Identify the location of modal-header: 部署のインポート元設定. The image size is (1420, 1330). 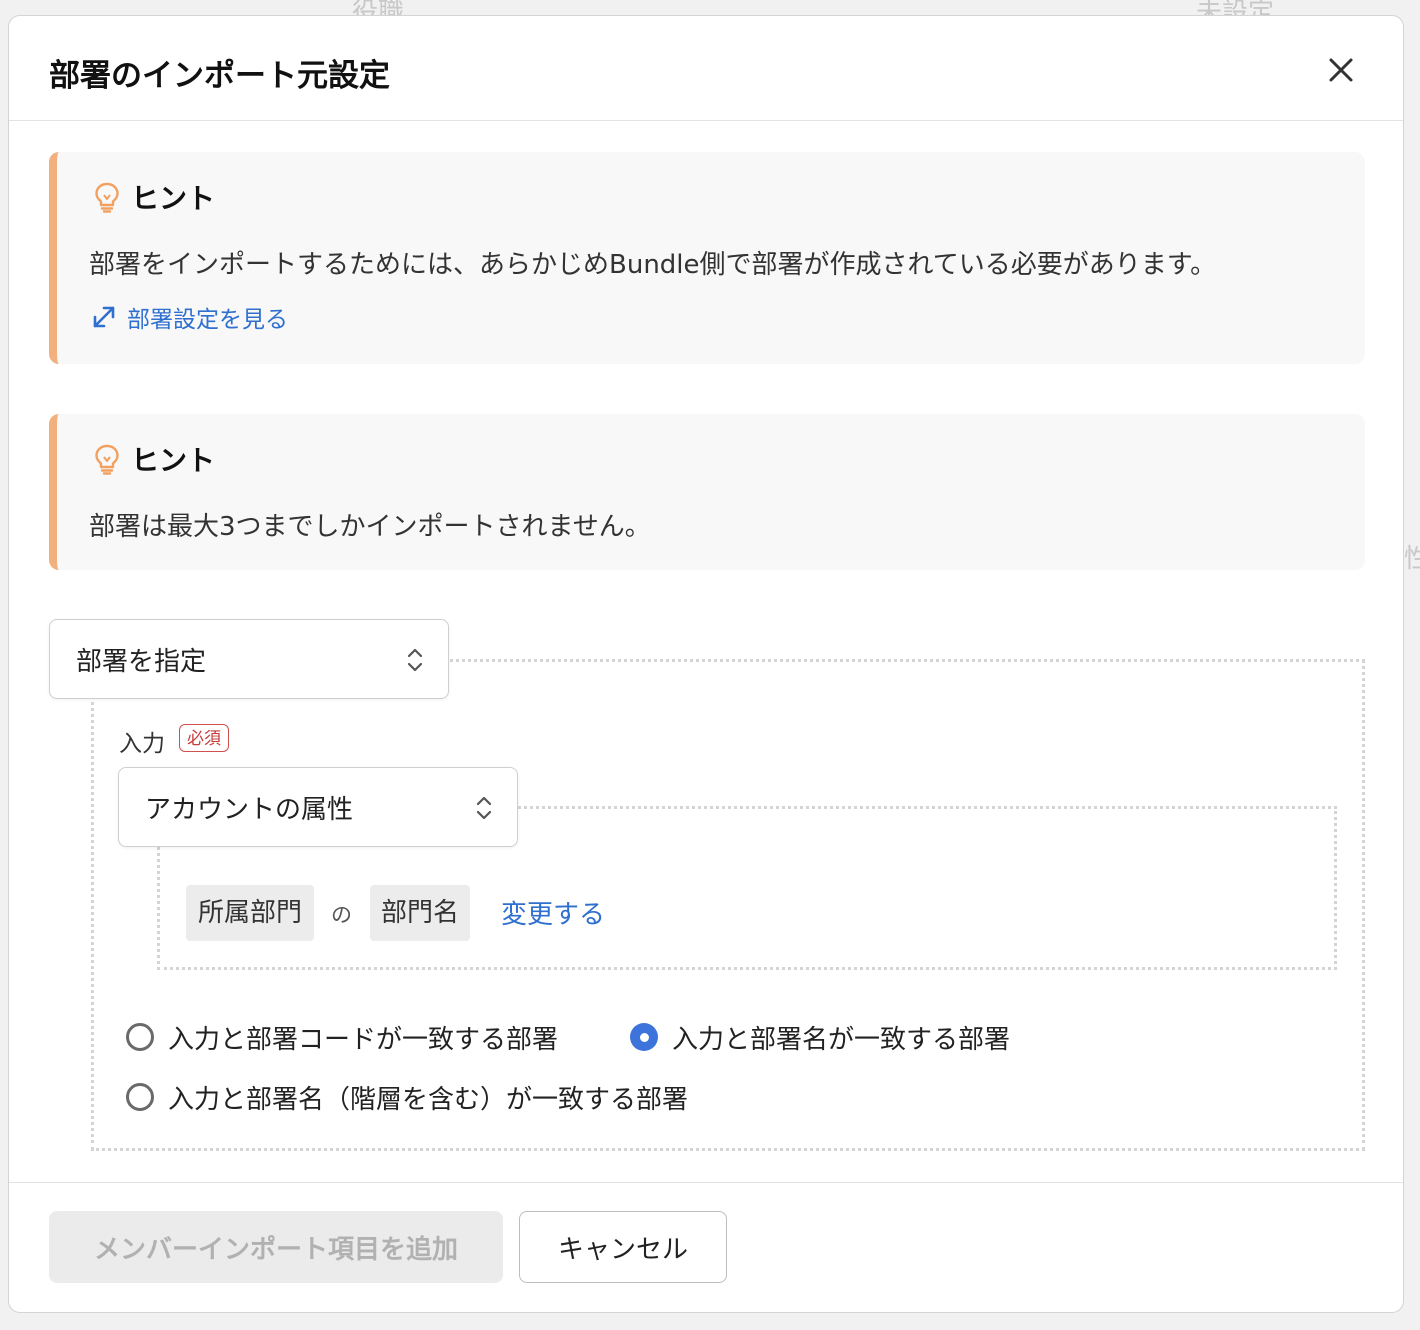
(706, 68).